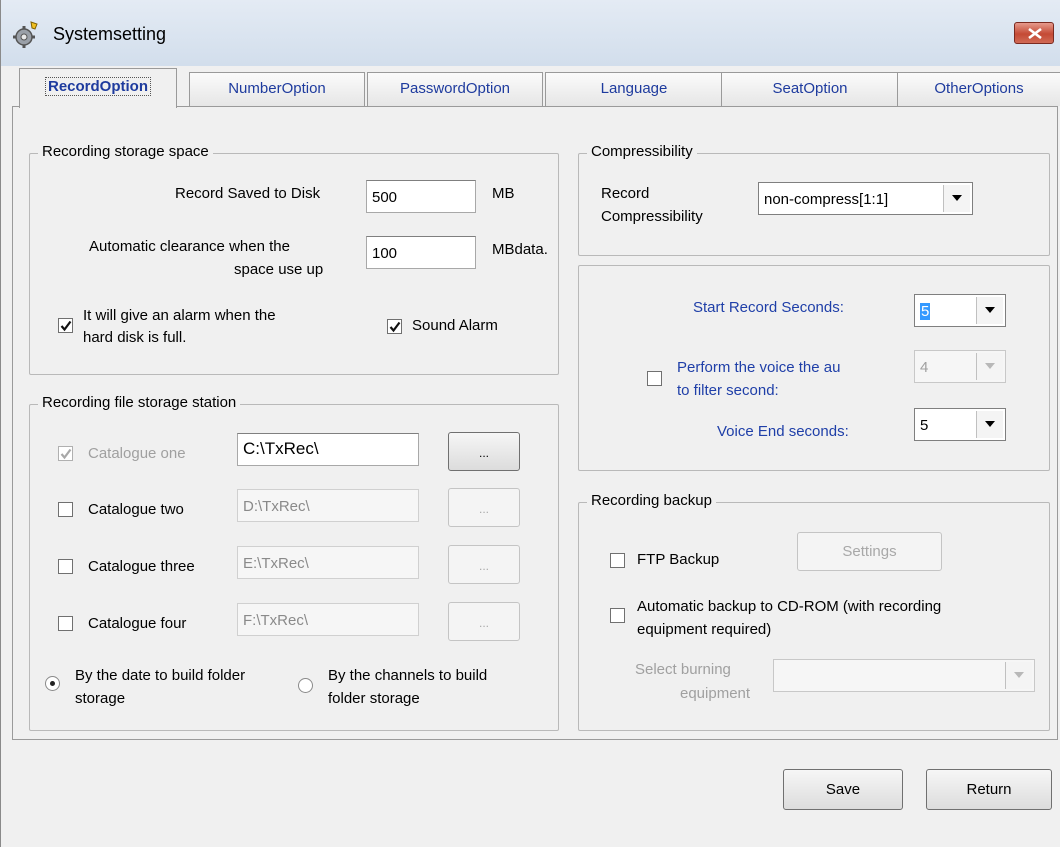 This screenshot has height=847, width=1060. I want to click on voice-end-seconds-value: 5, so click(924, 425).